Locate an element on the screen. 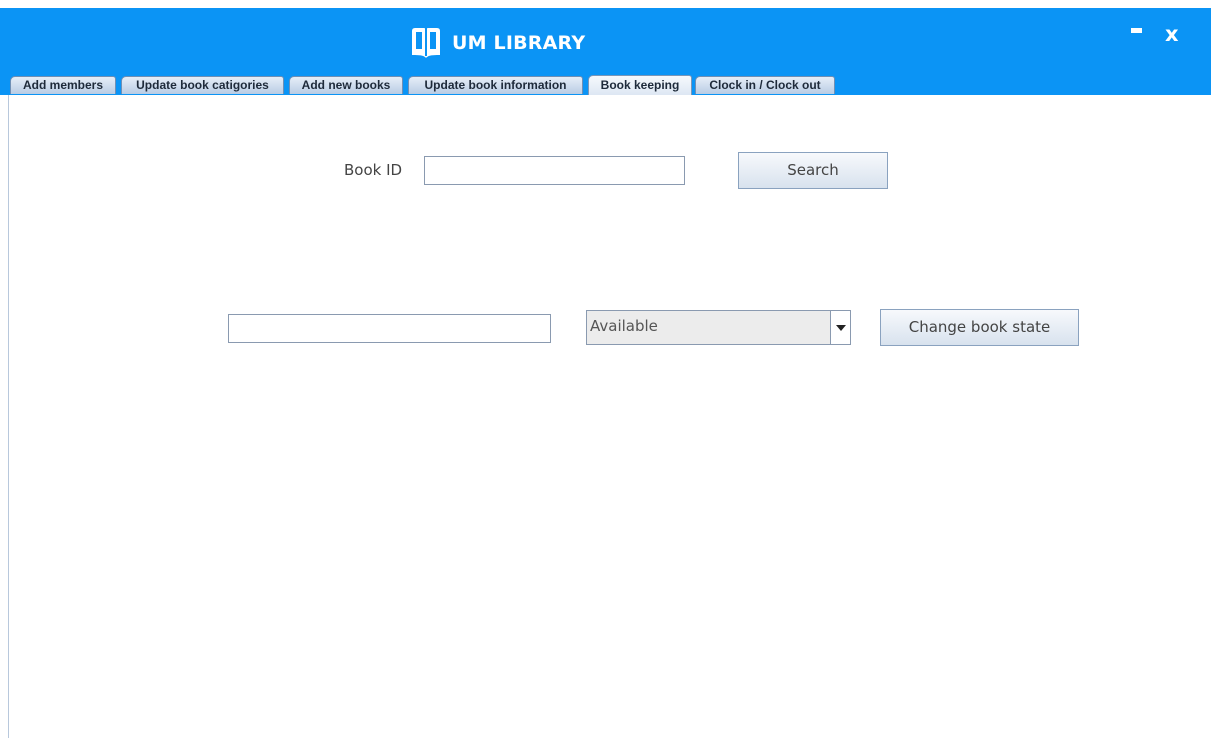  book-id-label: Book ID is located at coordinates (373, 170).